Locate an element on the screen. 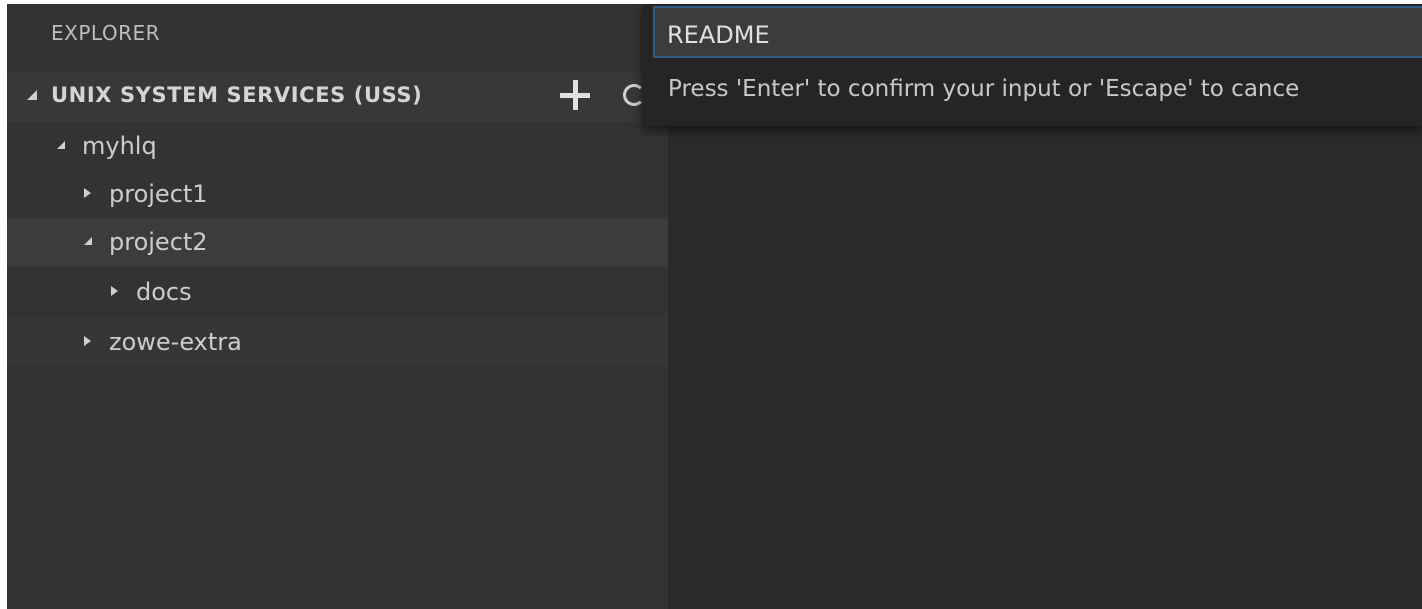 The width and height of the screenshot is (1422, 609). explorer-title: EXPLORER is located at coordinates (105, 33).